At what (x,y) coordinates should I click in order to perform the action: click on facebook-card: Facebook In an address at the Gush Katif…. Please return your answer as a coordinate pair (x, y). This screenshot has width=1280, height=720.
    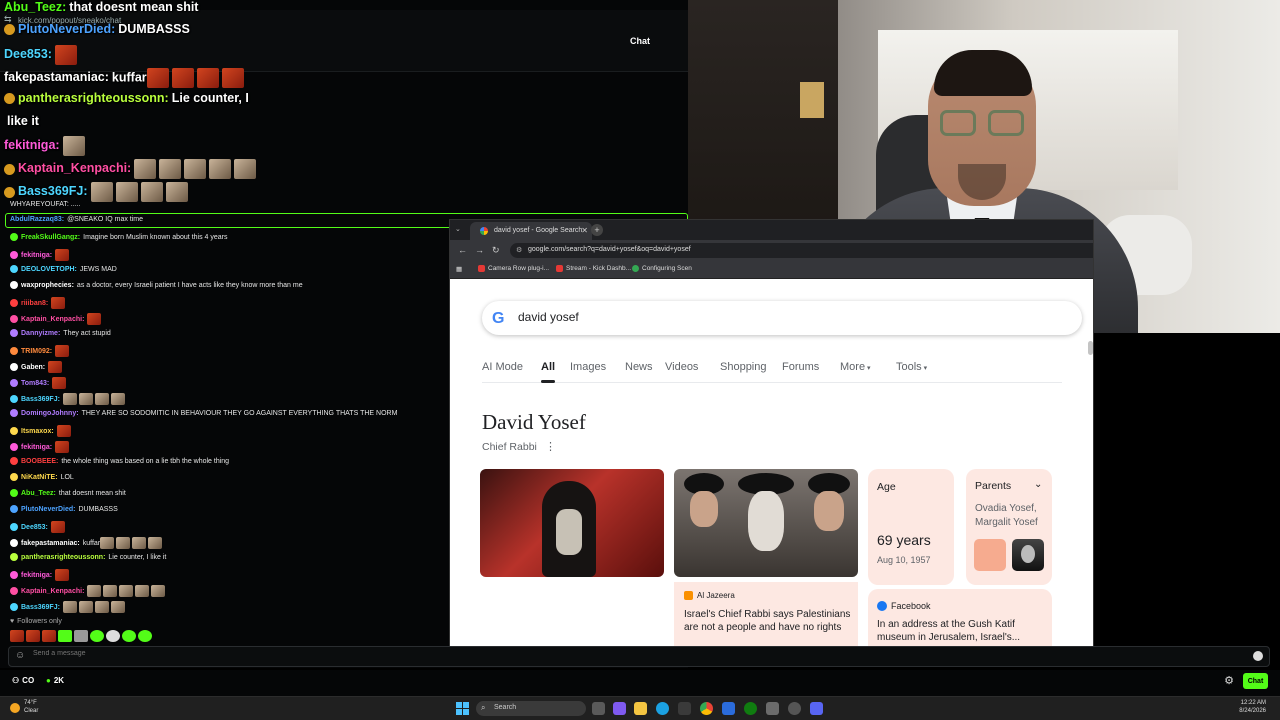
    Looking at the image, I should click on (960, 620).